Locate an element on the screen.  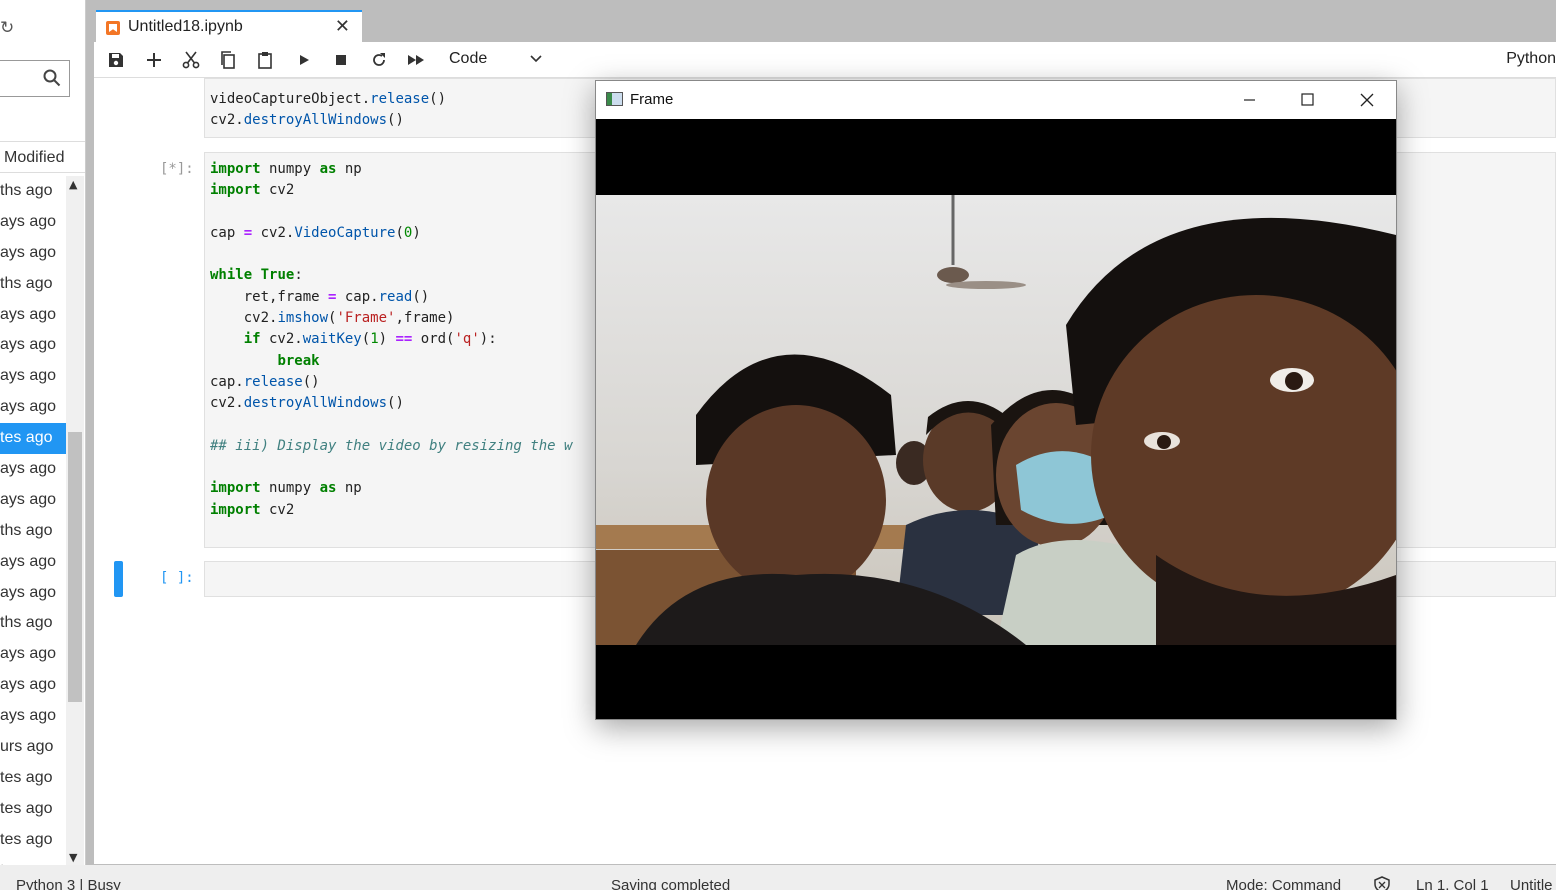
stop-icon is located at coordinates (341, 60).